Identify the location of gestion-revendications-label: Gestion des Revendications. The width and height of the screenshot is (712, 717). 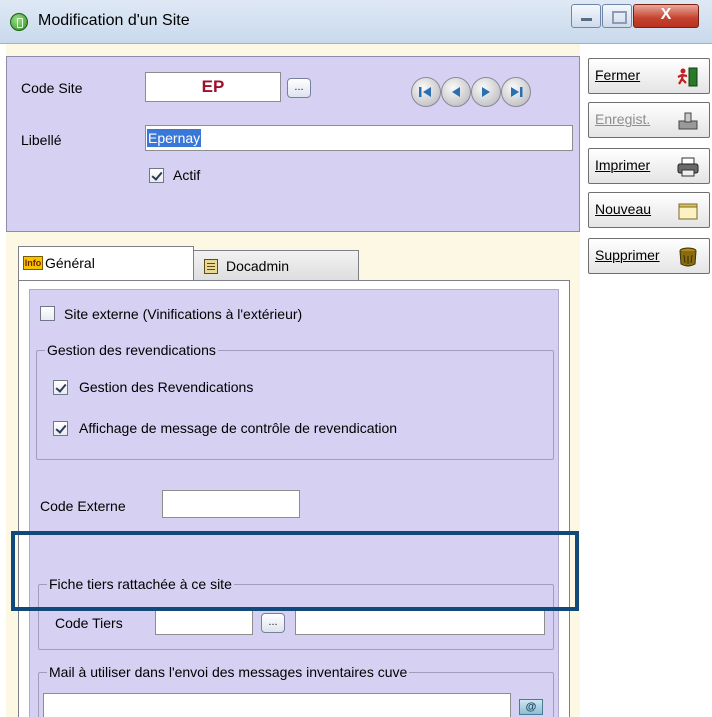
(166, 387).